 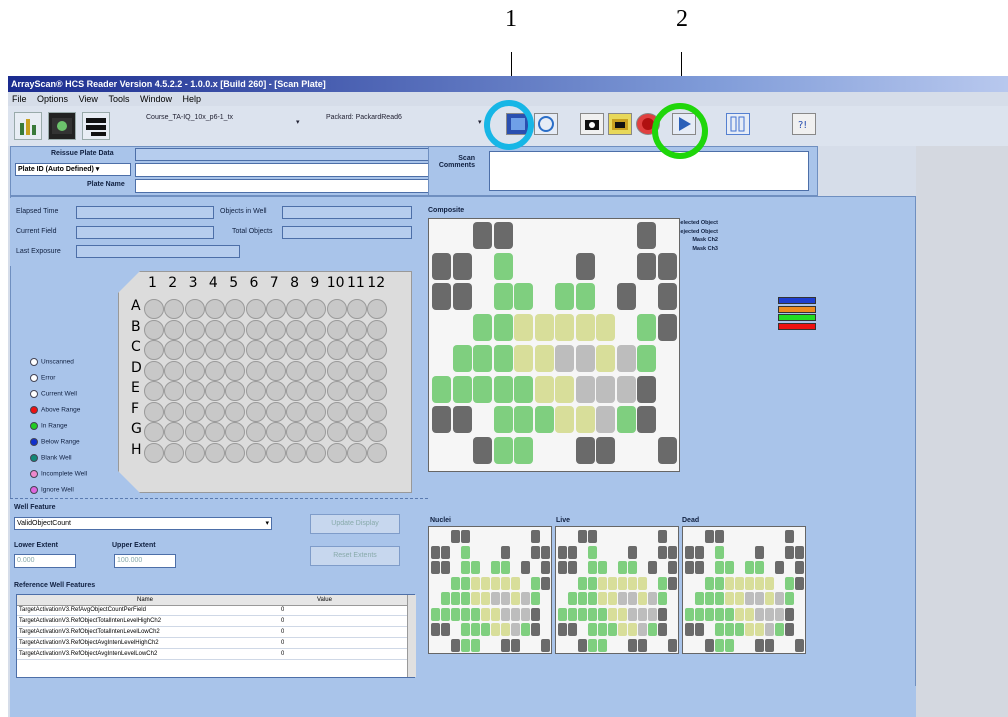 I want to click on update-display-button: Update Display, so click(x=355, y=524).